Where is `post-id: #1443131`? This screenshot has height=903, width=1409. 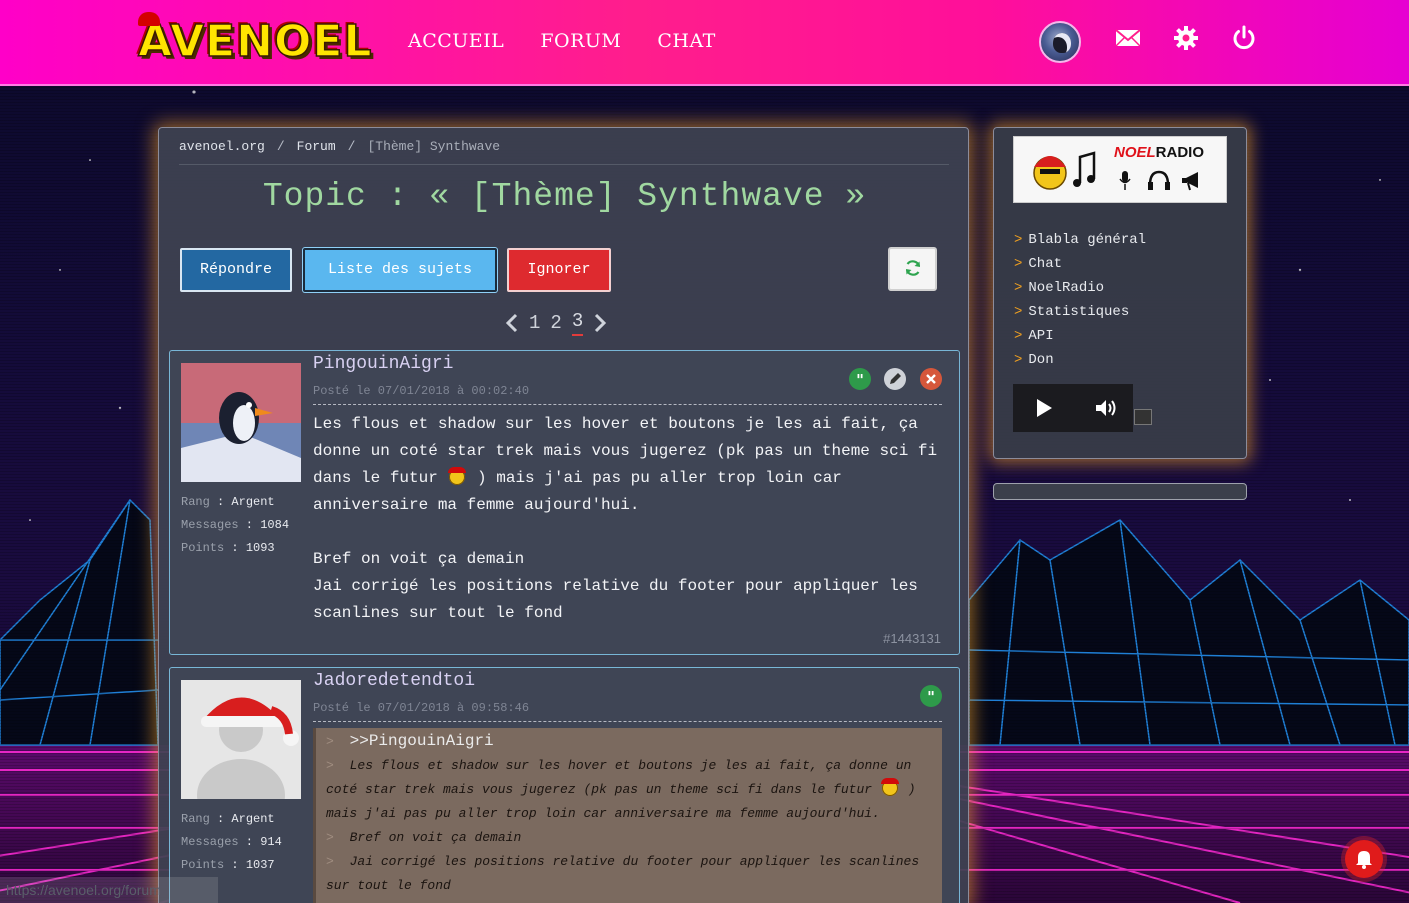 post-id: #1443131 is located at coordinates (912, 638).